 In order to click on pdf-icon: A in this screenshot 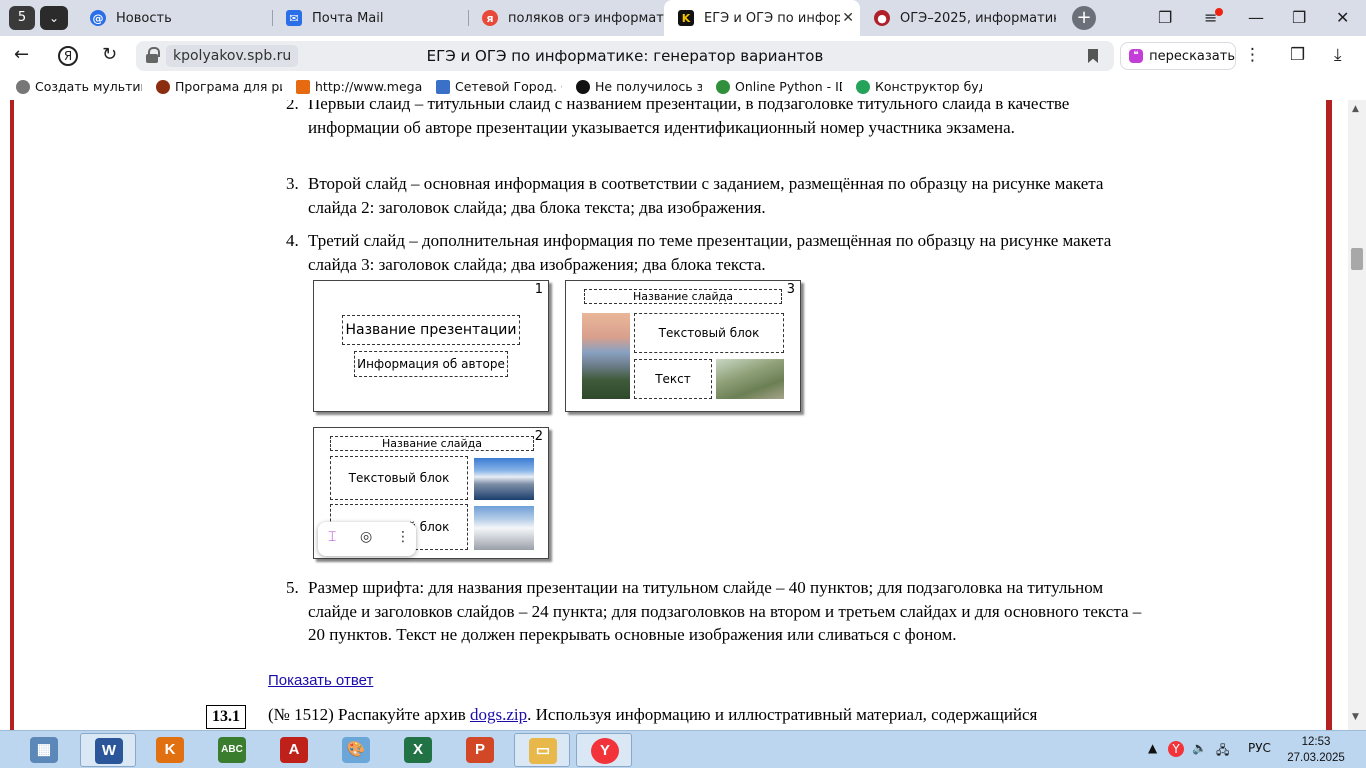, I will do `click(294, 750)`.